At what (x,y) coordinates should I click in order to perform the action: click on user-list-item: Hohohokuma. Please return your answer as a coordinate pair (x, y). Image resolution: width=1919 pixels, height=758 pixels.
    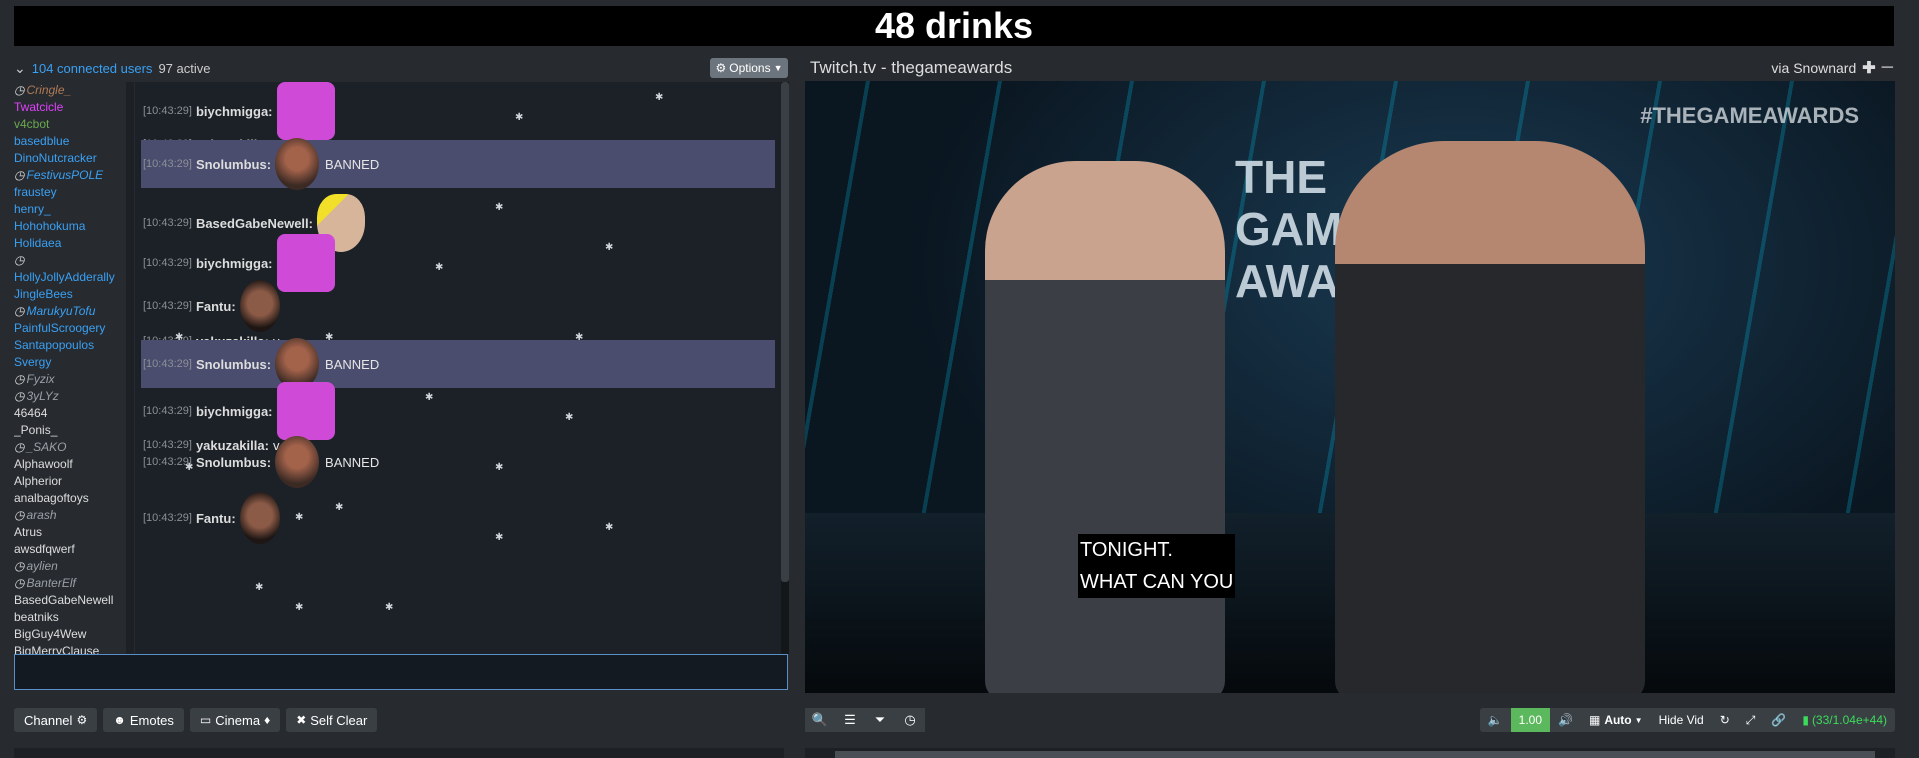
    Looking at the image, I should click on (70, 226).